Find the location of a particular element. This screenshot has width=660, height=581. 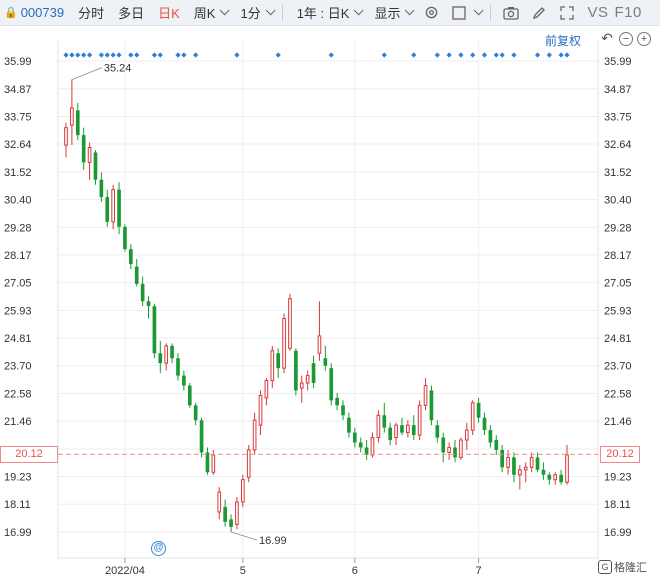

stock-code: 🔒 000739 is located at coordinates (34, 12).